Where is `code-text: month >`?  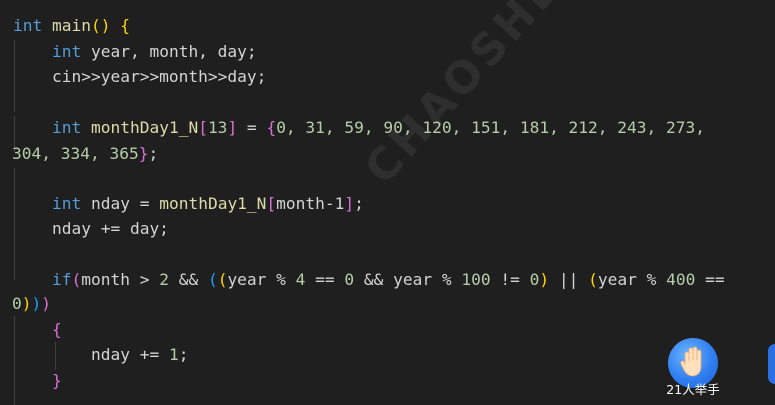
code-text: month > is located at coordinates (120, 279).